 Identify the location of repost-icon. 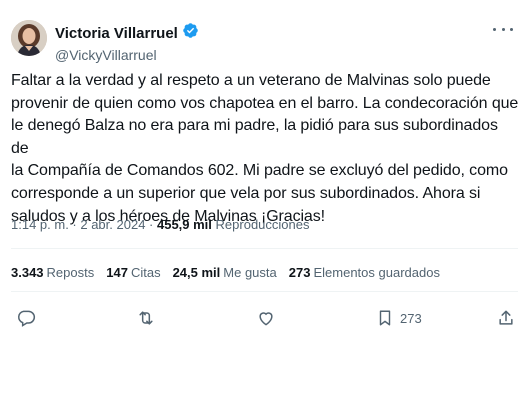
(146, 318).